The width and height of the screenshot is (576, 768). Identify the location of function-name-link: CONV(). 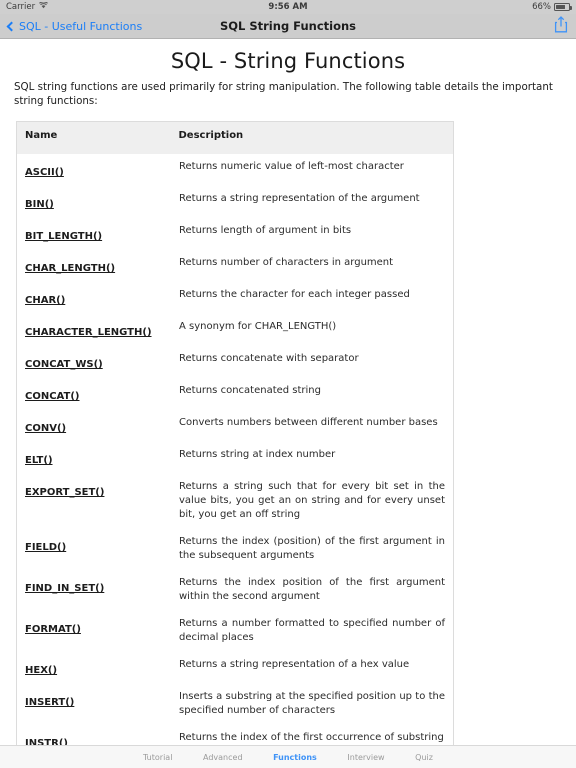
(45, 428).